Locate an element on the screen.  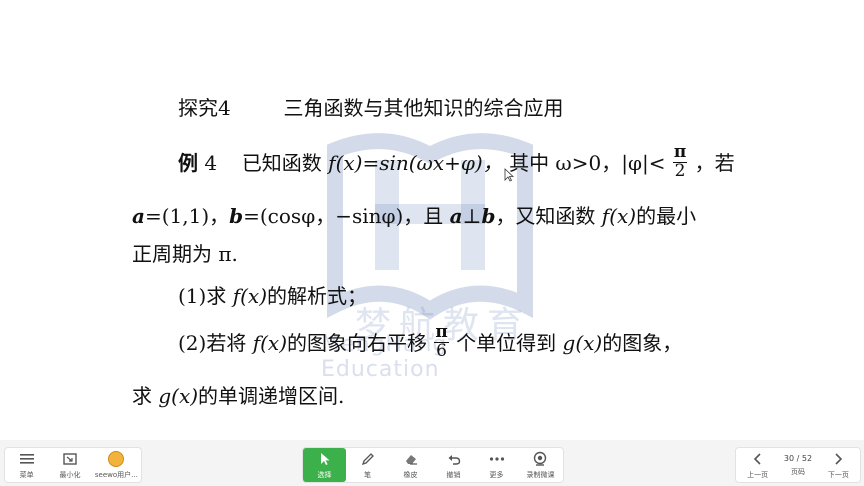
text-segment: ，又知函数 is located at coordinates (545, 216).